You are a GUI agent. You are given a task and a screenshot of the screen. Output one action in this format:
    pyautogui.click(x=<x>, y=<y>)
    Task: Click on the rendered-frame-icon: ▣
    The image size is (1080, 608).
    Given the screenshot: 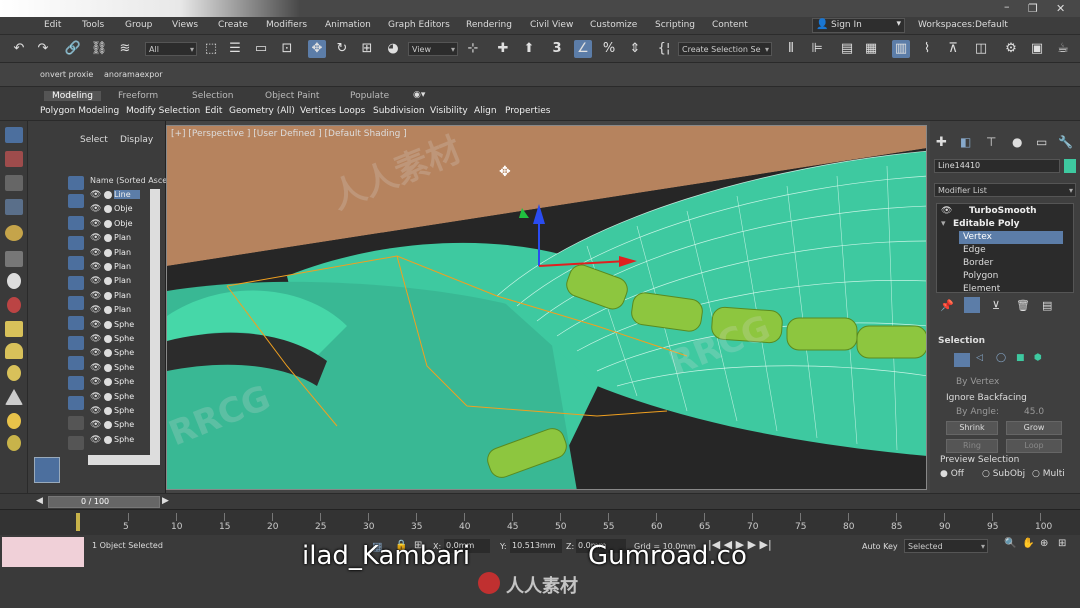 What is the action you would take?
    pyautogui.click(x=1037, y=49)
    